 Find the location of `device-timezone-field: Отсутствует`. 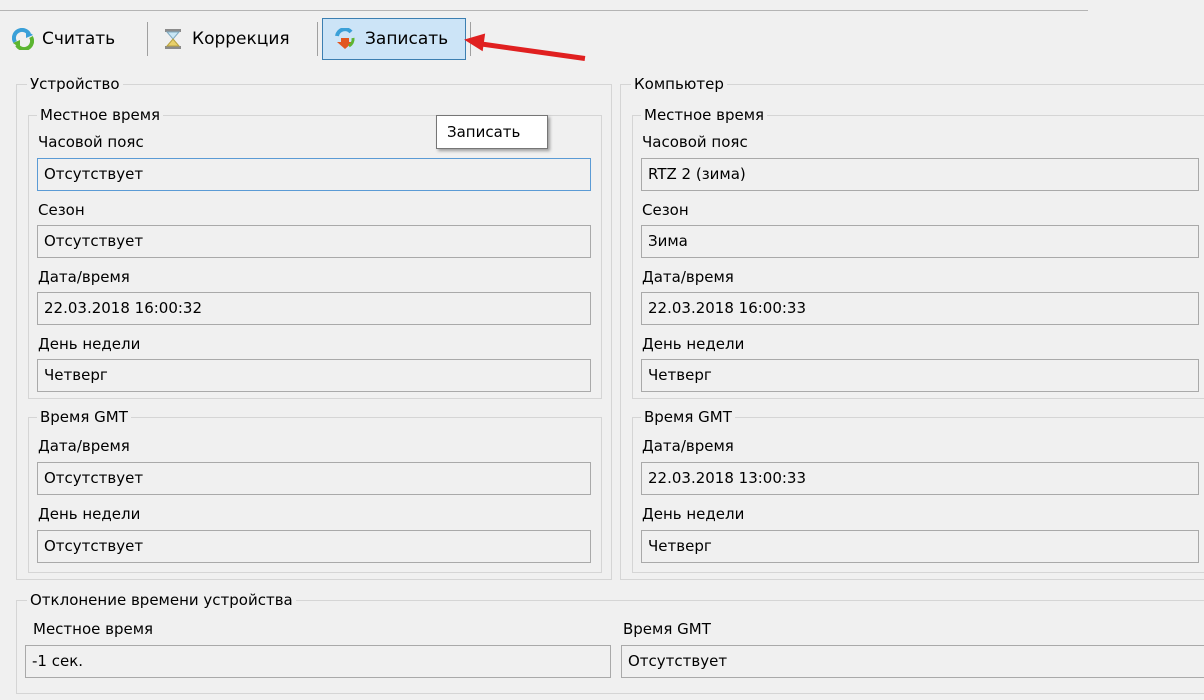

device-timezone-field: Отсутствует is located at coordinates (314, 174).